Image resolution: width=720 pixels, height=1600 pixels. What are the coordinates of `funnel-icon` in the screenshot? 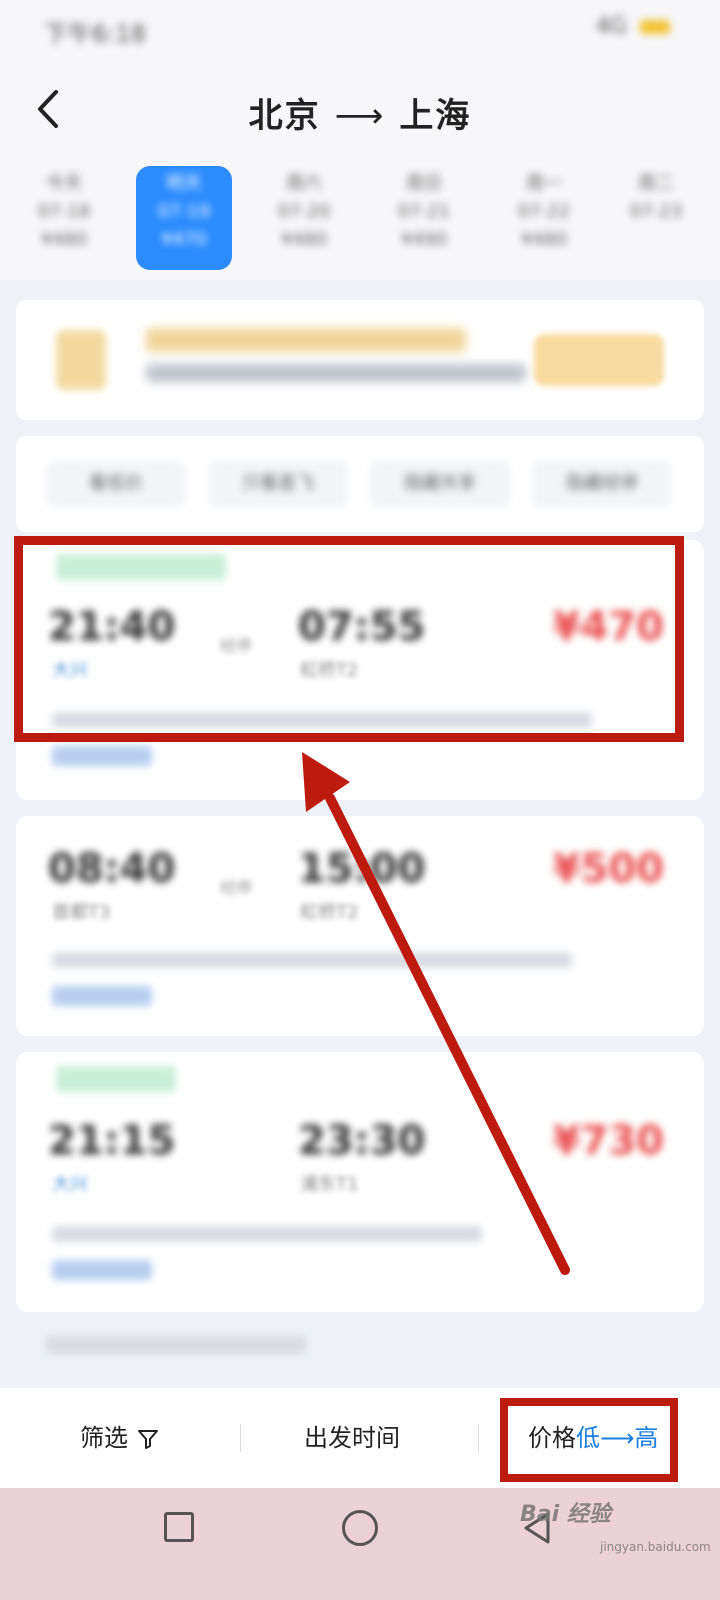 It's located at (147, 1439).